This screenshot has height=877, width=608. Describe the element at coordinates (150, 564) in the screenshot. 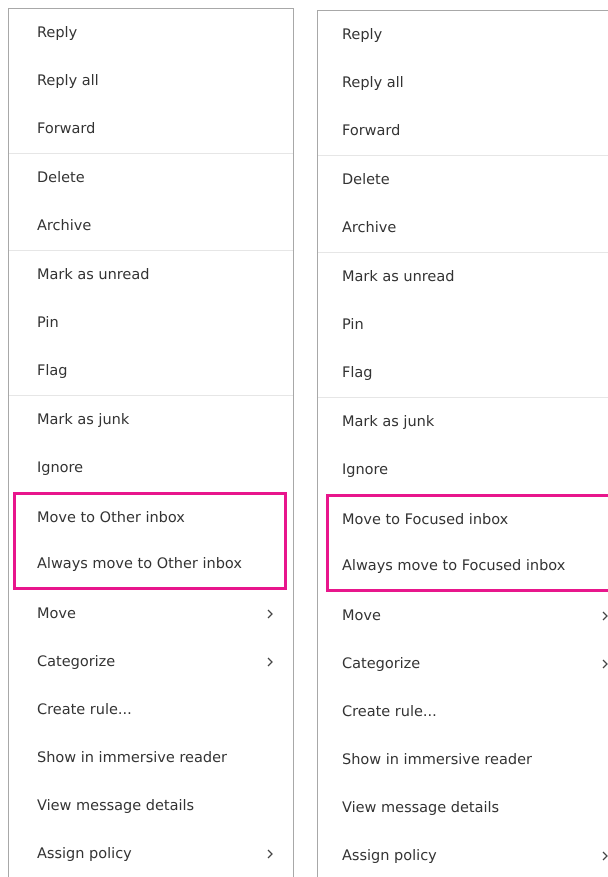

I see `menu-item: Always move to Other inbox` at that location.